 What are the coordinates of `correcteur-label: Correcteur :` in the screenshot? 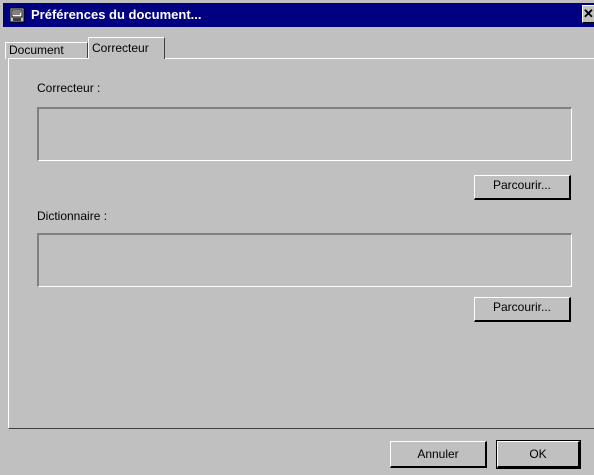 It's located at (69, 88).